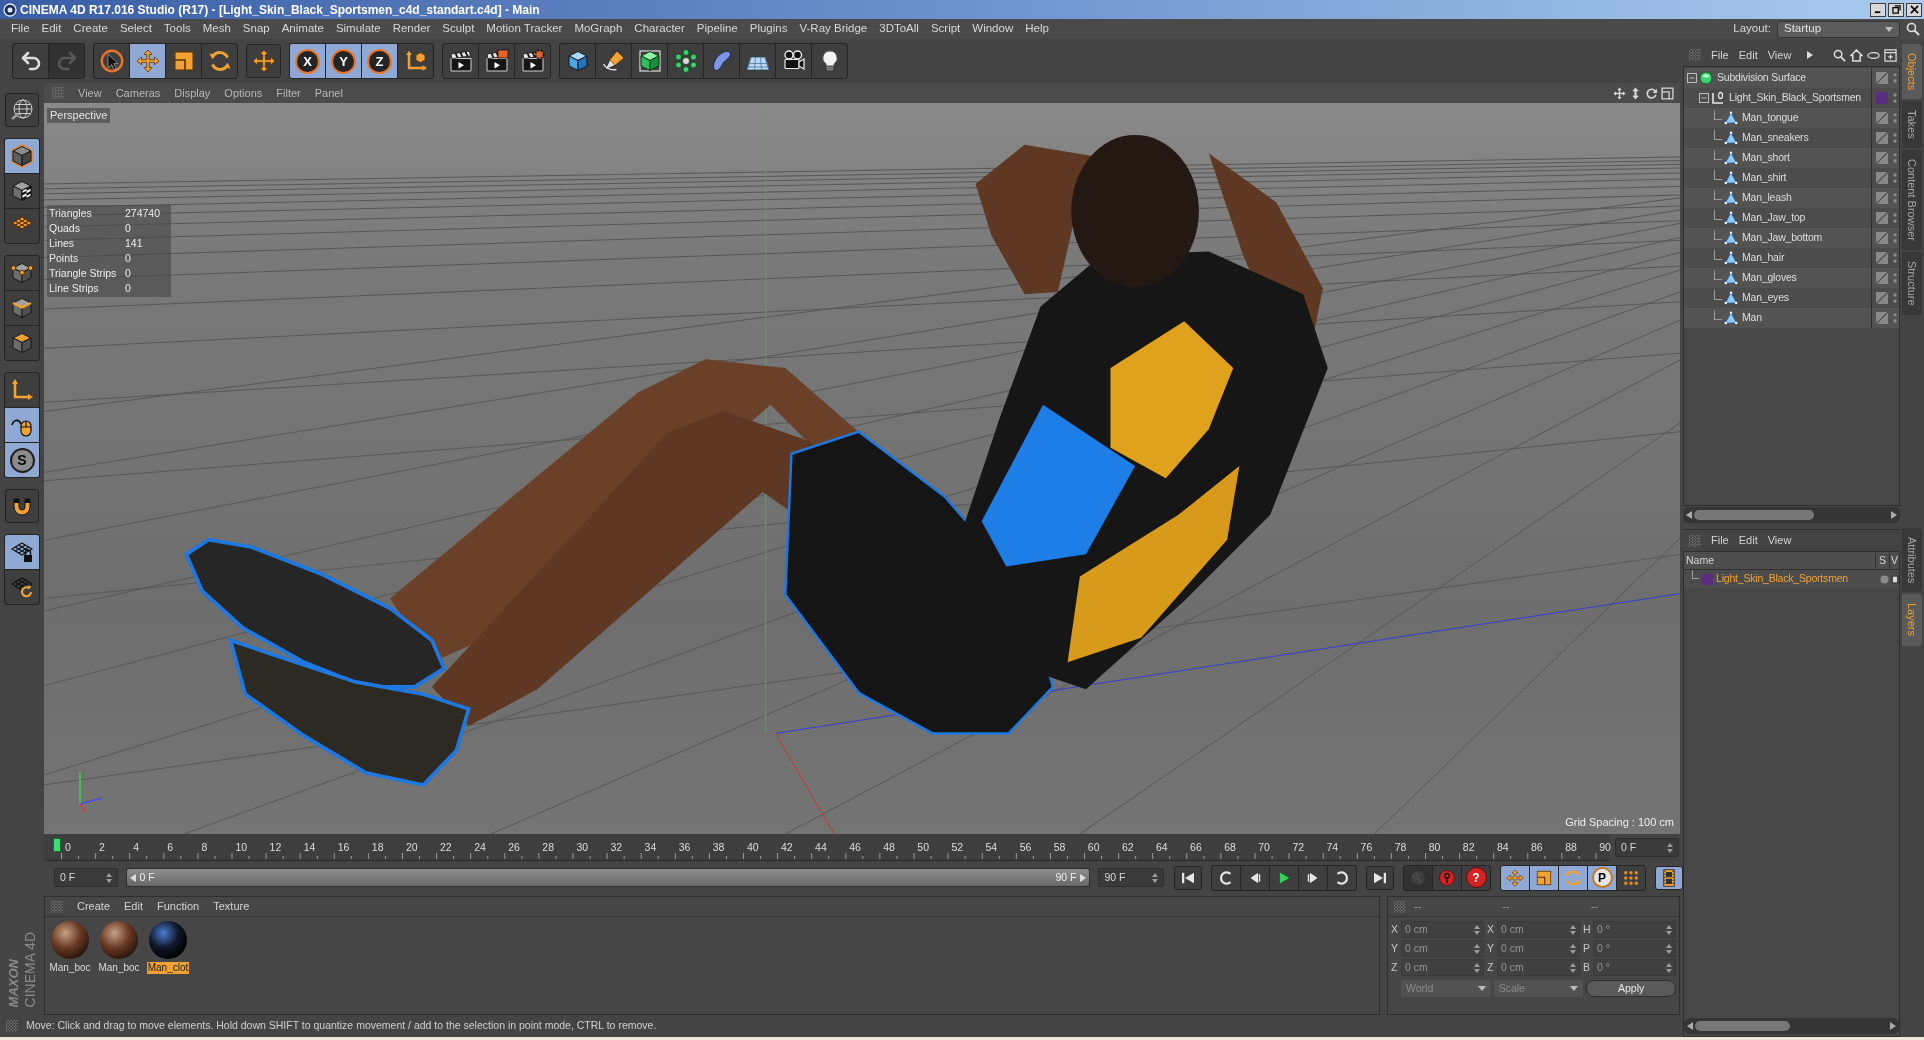 This screenshot has width=1924, height=1040. What do you see at coordinates (1692, 78) in the screenshot?
I see `collapse-icon` at bounding box center [1692, 78].